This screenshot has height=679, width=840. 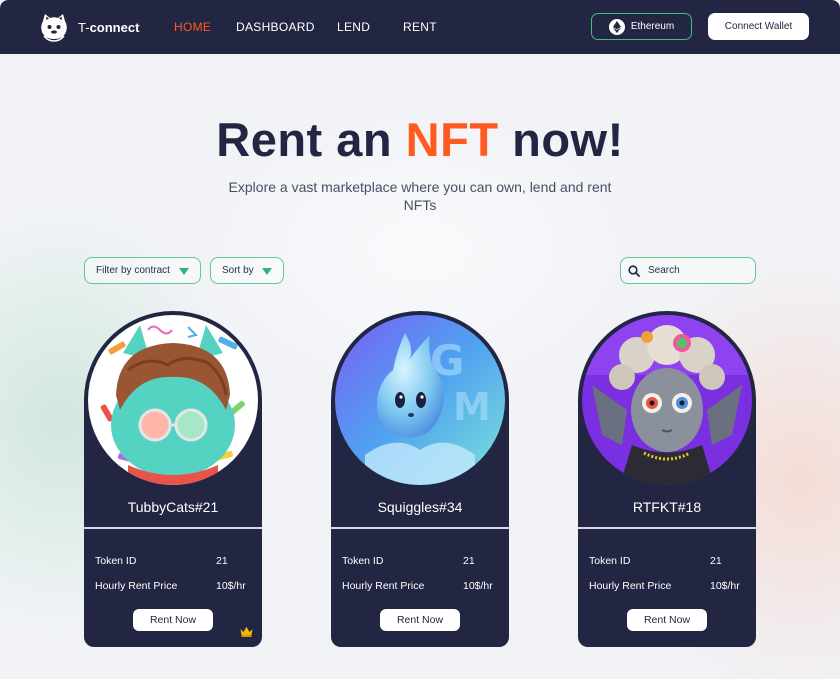 I want to click on nft-image-rtfkt, so click(x=667, y=400).